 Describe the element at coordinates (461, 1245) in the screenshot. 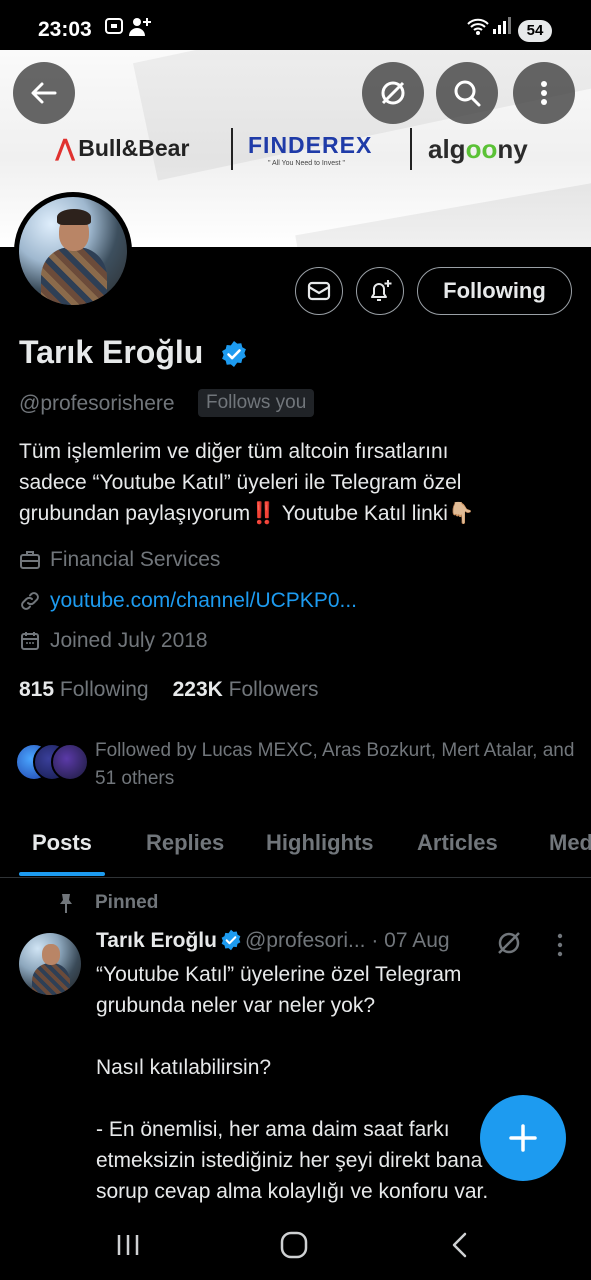

I see `nav-back-icon` at that location.